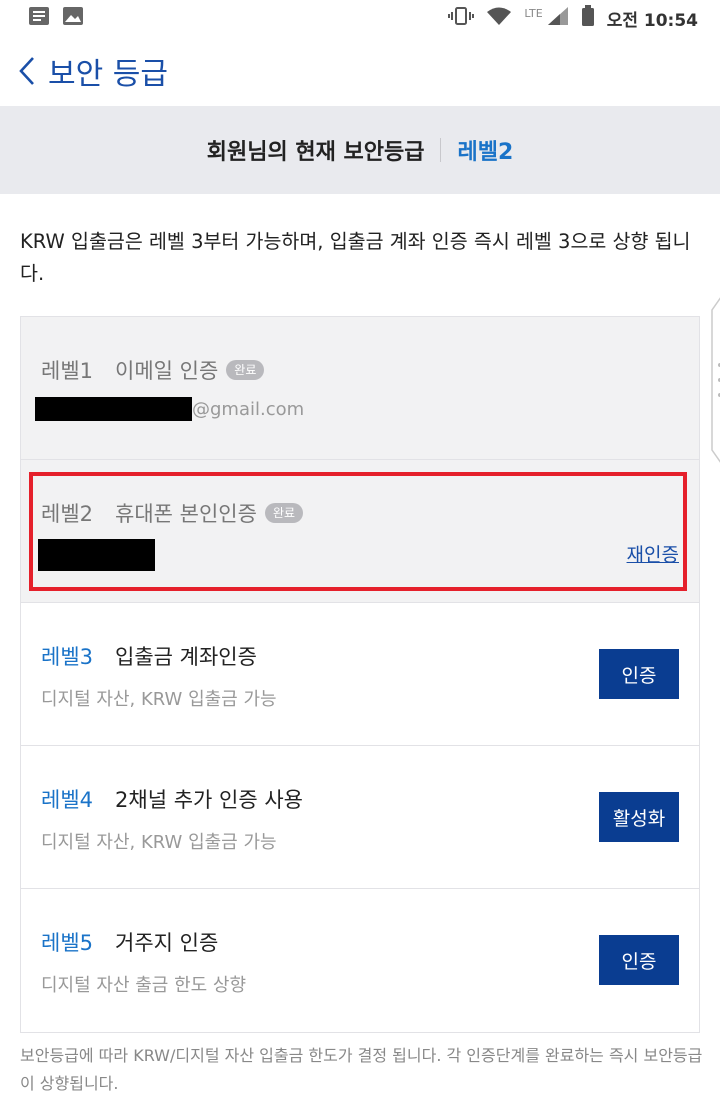  I want to click on email-domain: @gmail.com, so click(248, 409).